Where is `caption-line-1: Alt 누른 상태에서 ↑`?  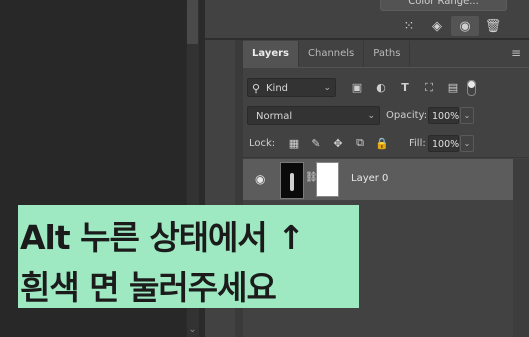
caption-line-1: Alt 누른 상태에서 ↑ is located at coordinates (162, 237).